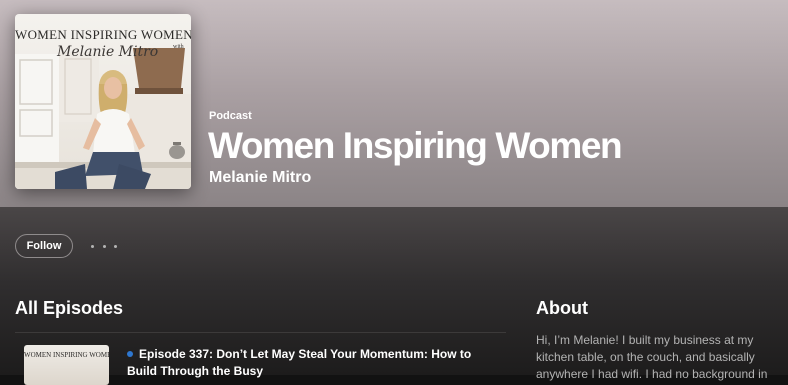 The width and height of the screenshot is (788, 385). Describe the element at coordinates (69, 308) in the screenshot. I see `all-episodes-heading: All Episodes` at that location.